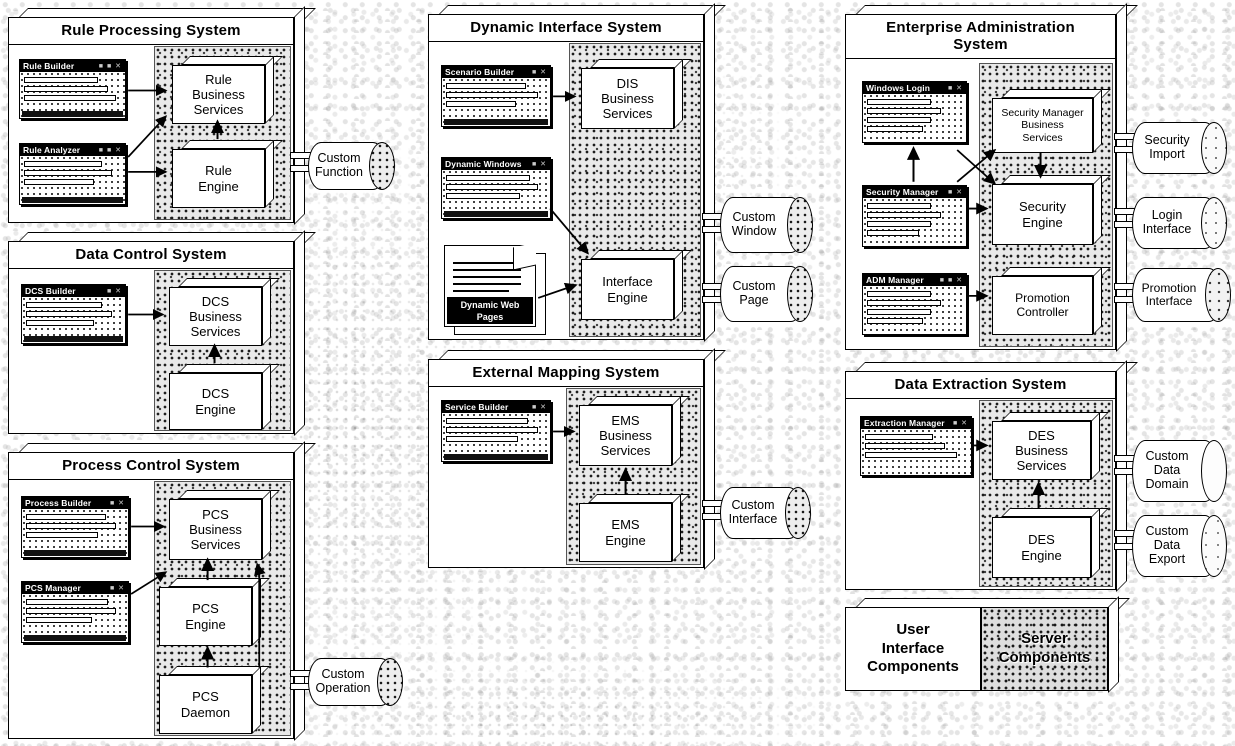 The image size is (1235, 746). I want to click on window-rule-analyzer: Rule Analyzer ■ ■ ✕, so click(72, 174).